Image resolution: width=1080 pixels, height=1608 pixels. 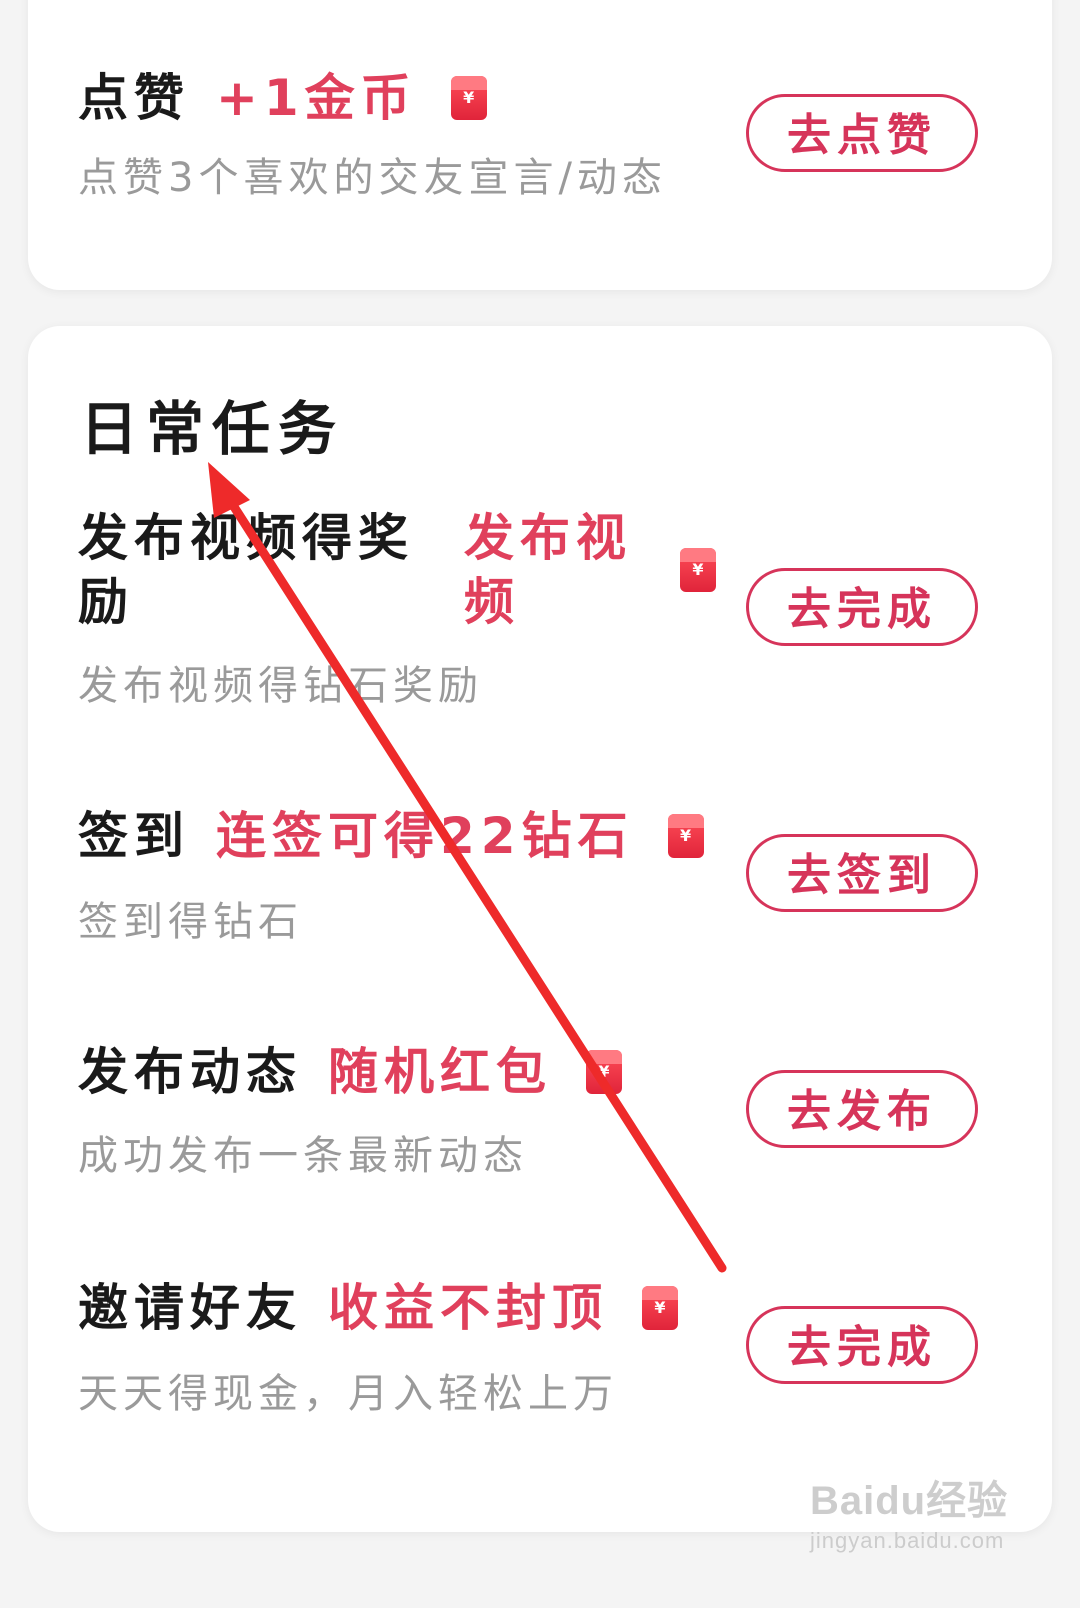 What do you see at coordinates (862, 607) in the screenshot?
I see `complete-video-button: 去完成` at bounding box center [862, 607].